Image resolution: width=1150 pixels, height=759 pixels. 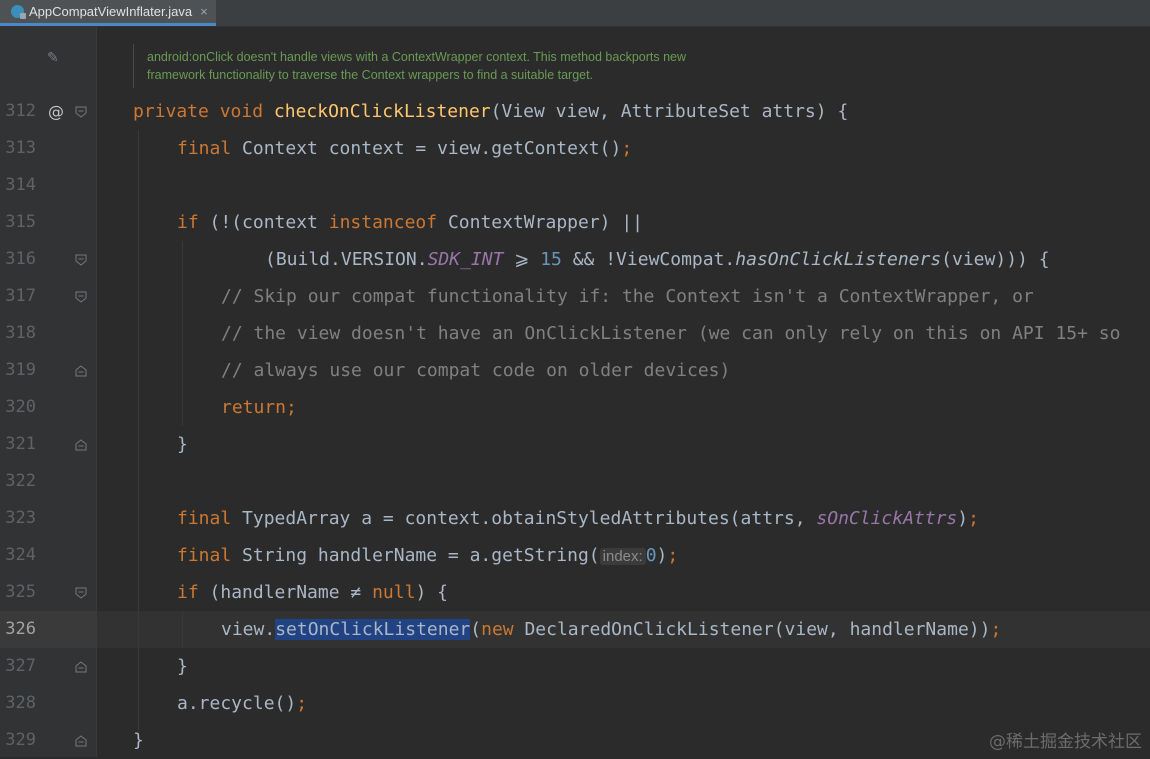 What do you see at coordinates (20, 444) in the screenshot?
I see `line-number: 321` at bounding box center [20, 444].